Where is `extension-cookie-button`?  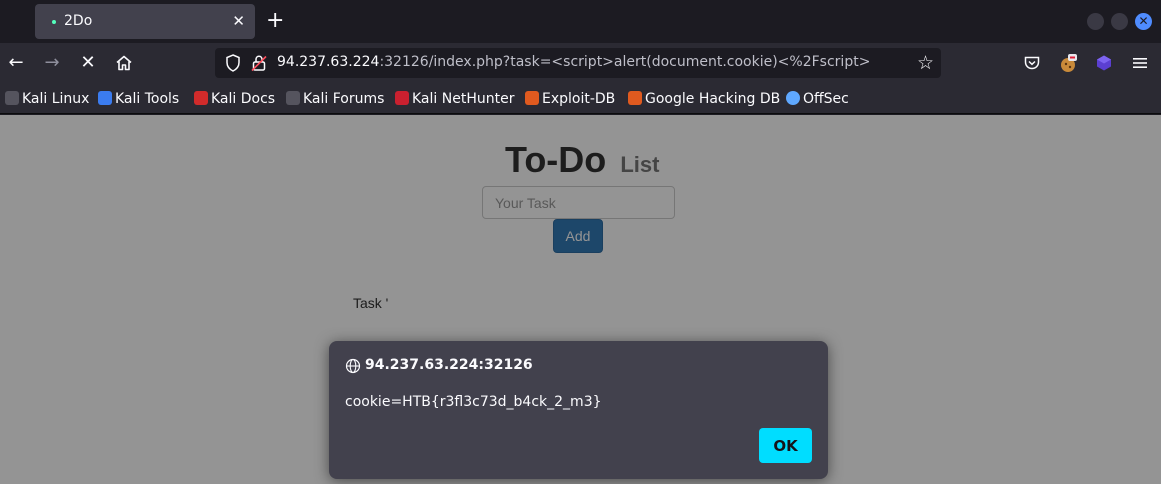
extension-cookie-button is located at coordinates (1068, 63).